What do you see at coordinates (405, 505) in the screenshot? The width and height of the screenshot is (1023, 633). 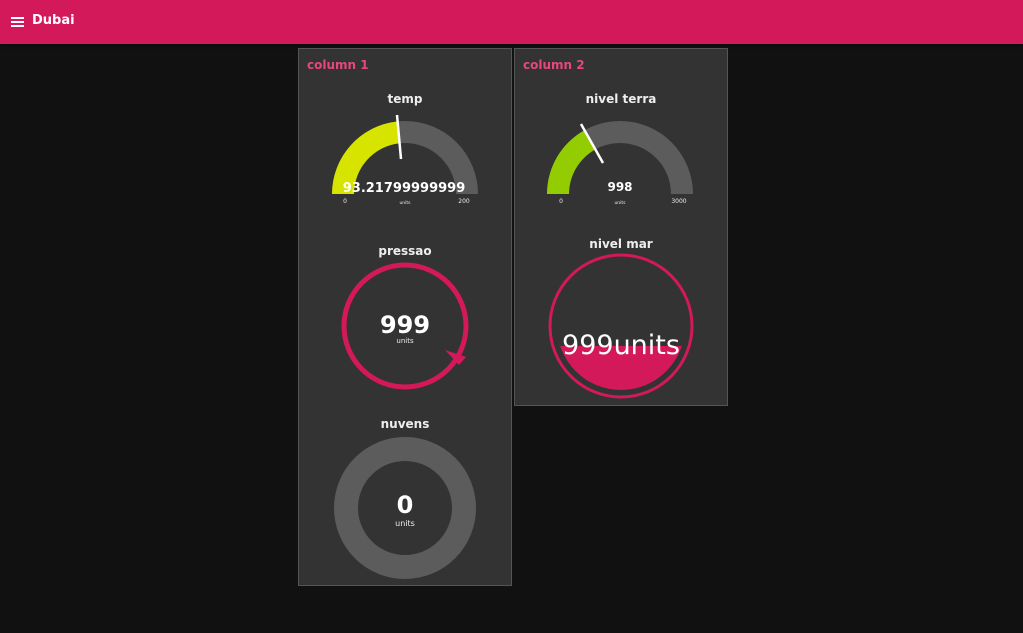 I see `nuvens-value: 0` at bounding box center [405, 505].